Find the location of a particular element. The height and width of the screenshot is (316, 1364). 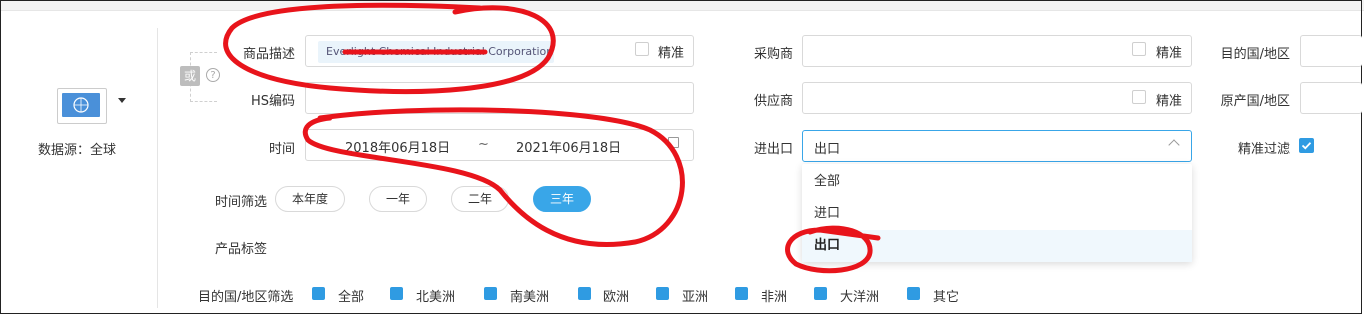

annotation-circle-time is located at coordinates (493, 177).